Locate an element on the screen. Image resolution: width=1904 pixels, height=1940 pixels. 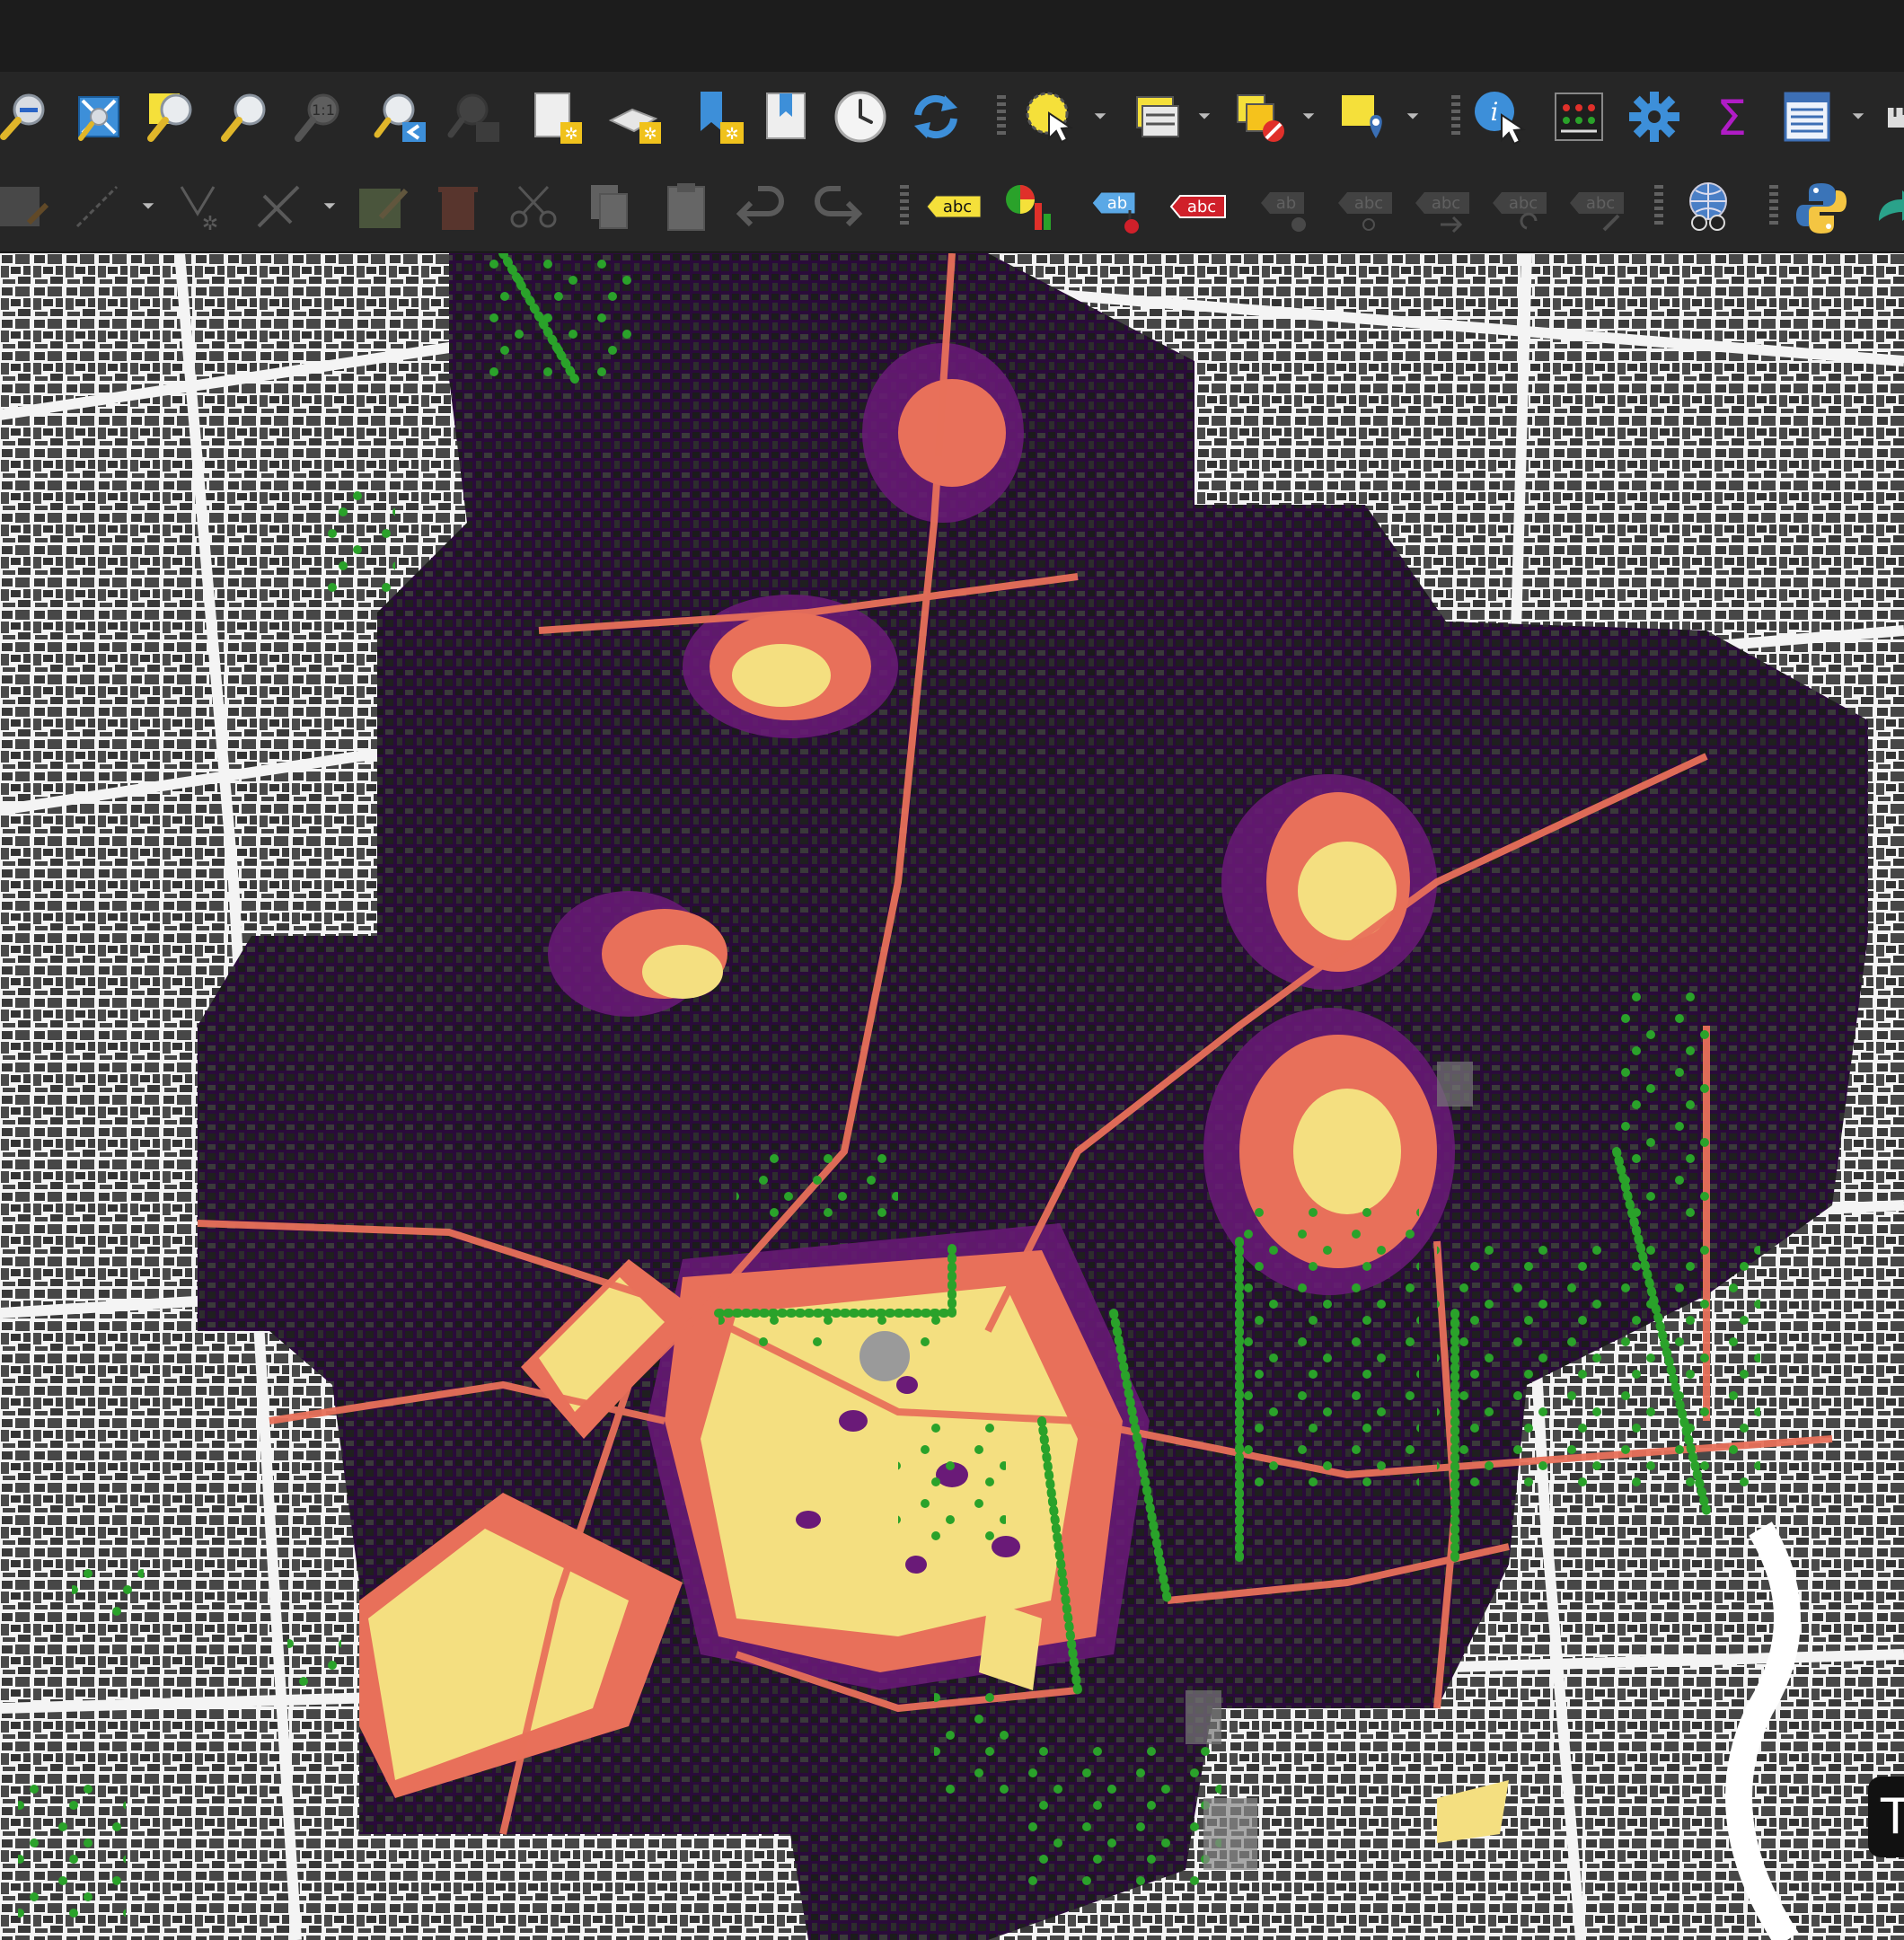
move-label-icon: ab is located at coordinates (1288, 206).